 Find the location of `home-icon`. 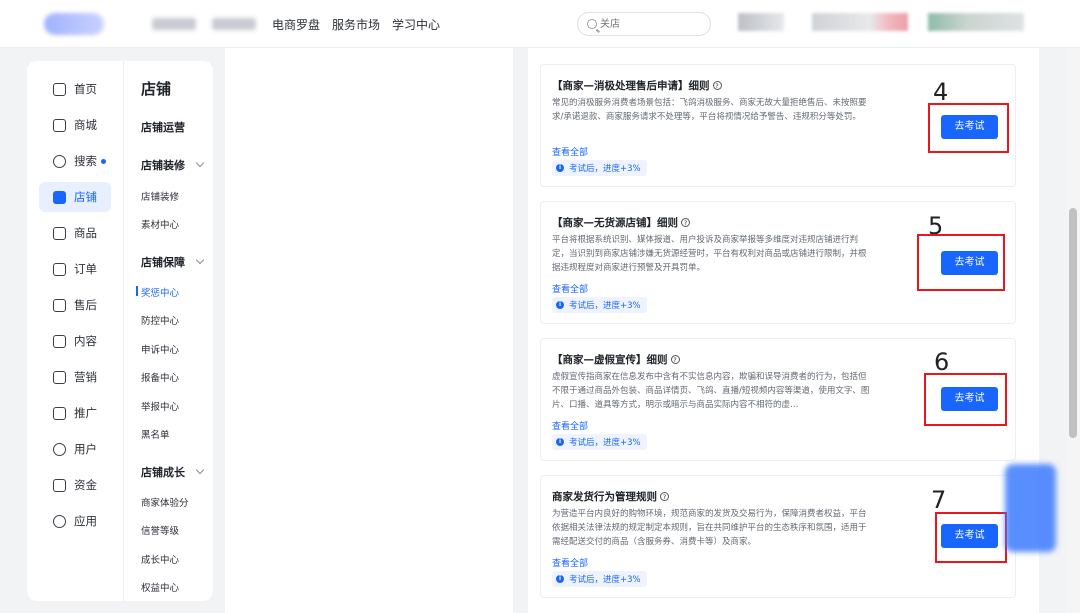

home-icon is located at coordinates (59, 89).